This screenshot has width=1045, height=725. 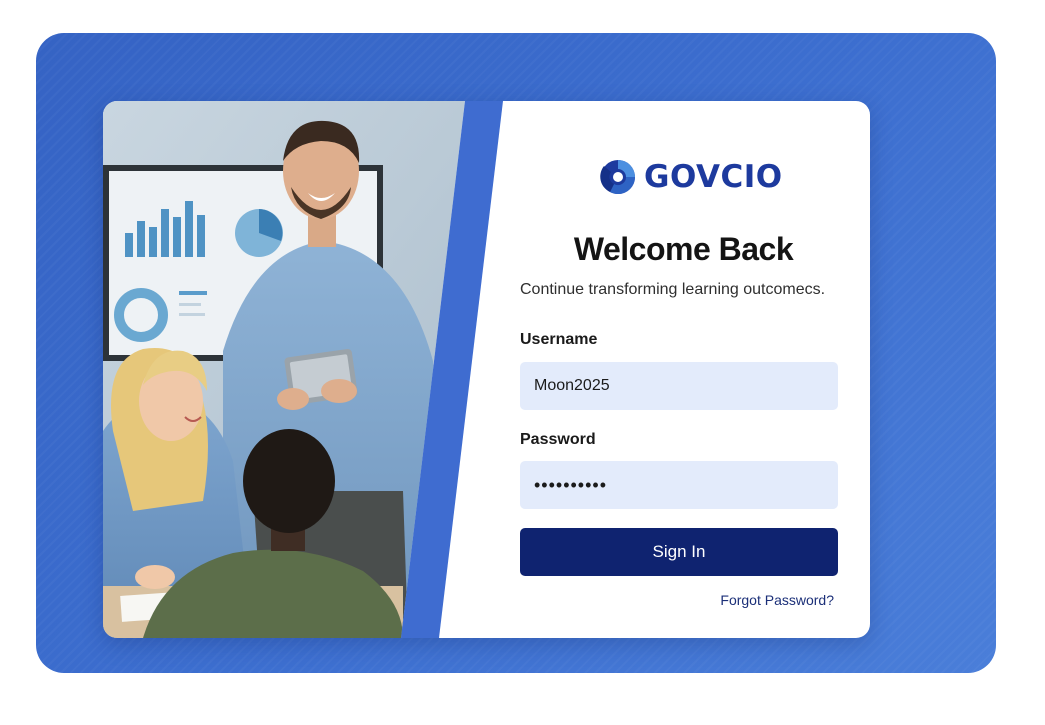 I want to click on govcio-swirl-logo-icon, so click(x=617, y=177).